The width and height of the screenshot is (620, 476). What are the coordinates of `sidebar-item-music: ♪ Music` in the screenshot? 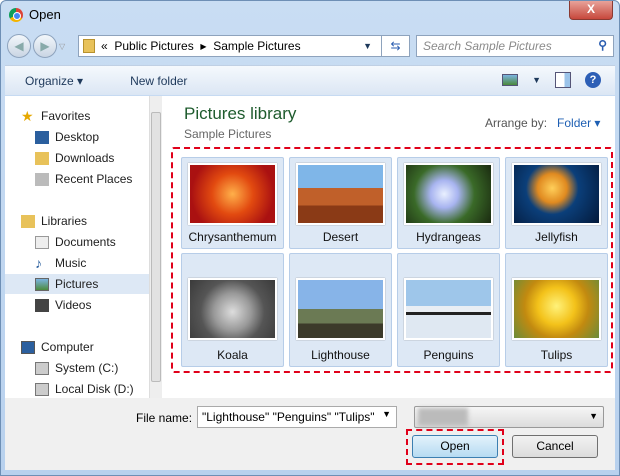 It's located at (77, 263).